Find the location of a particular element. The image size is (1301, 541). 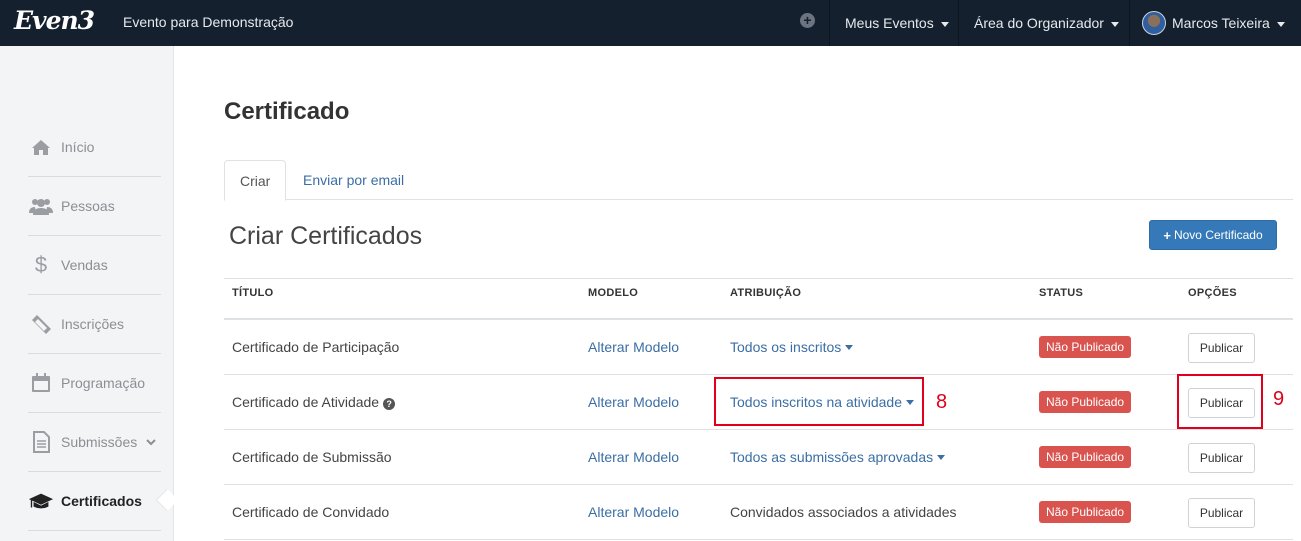

ticket-icon is located at coordinates (41, 324).